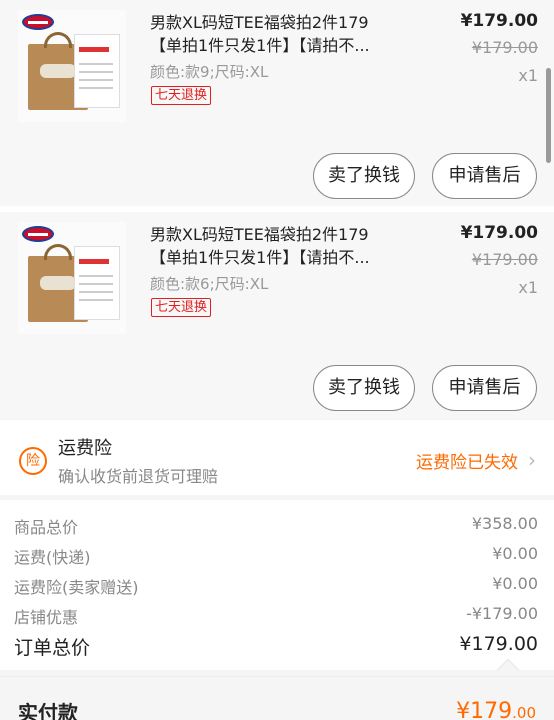 The height and width of the screenshot is (720, 554). What do you see at coordinates (276, 556) in the screenshot?
I see `summary-row-shipping: 运费(快递) ¥0.00` at bounding box center [276, 556].